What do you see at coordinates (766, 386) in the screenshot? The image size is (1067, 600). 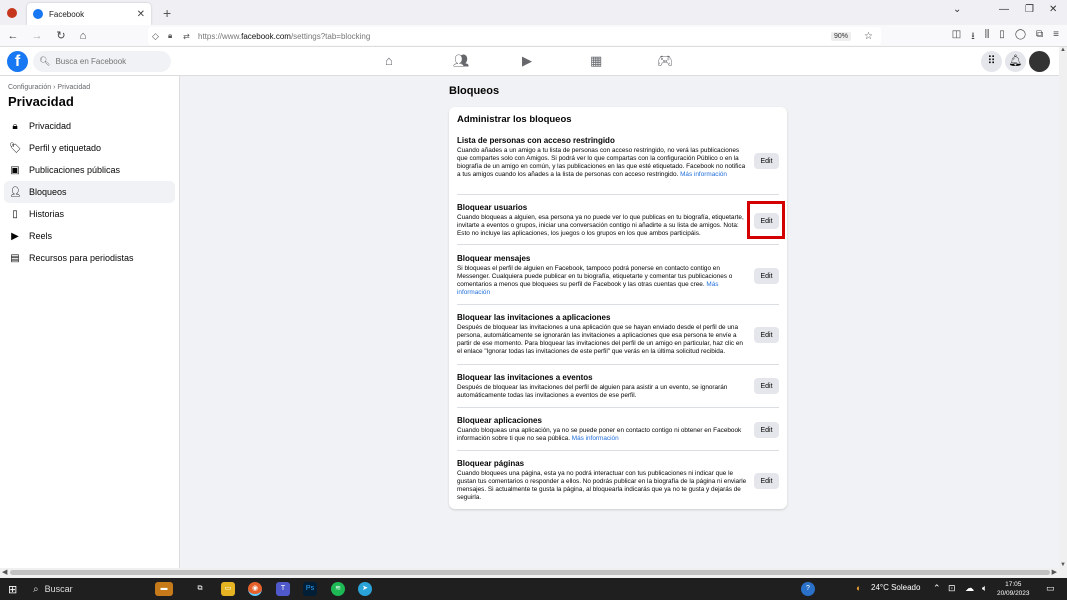 I see `edit-block-event-invites-button: Edit` at bounding box center [766, 386].